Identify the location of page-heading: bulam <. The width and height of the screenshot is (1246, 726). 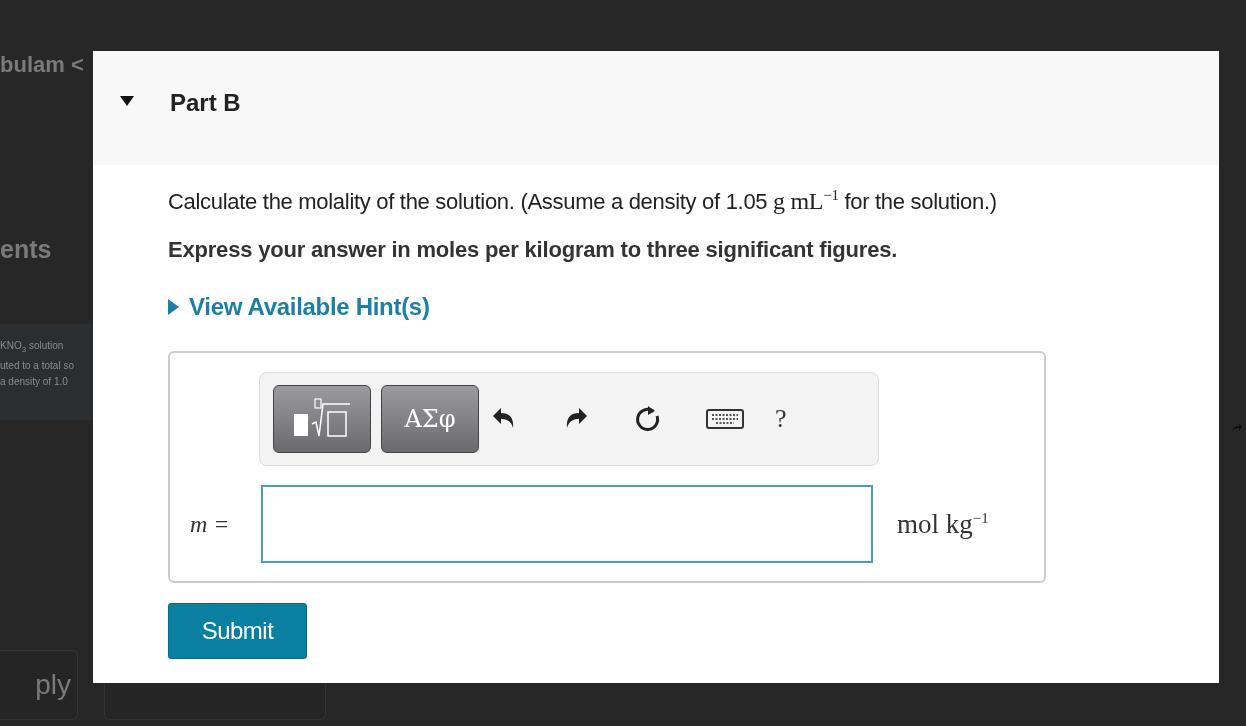
(42, 65).